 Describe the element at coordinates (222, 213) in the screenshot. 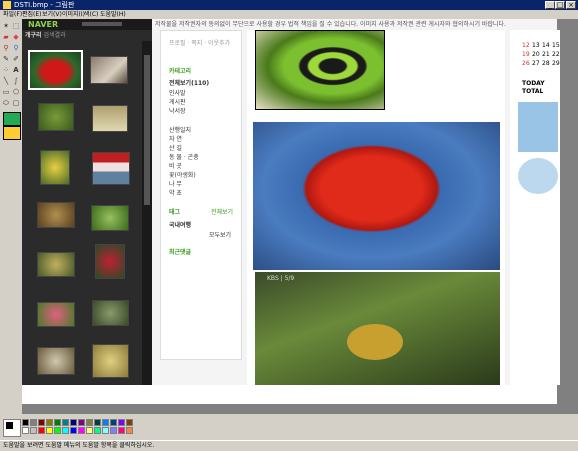

I see `tag-more-link: 전체보기` at that location.